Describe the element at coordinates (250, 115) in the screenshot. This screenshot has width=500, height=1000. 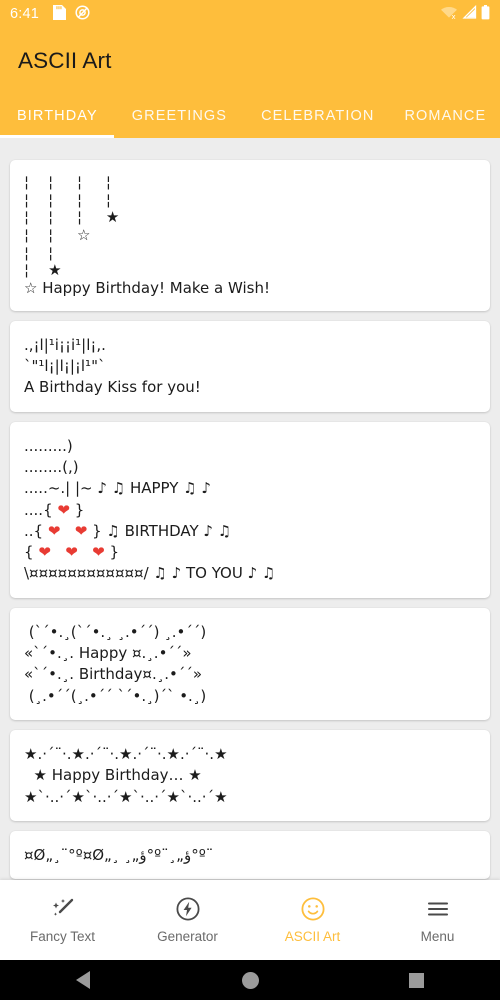
I see `tab-bar: BIRTHDAY GREETINGS CELEBRATION ROMANCE` at that location.